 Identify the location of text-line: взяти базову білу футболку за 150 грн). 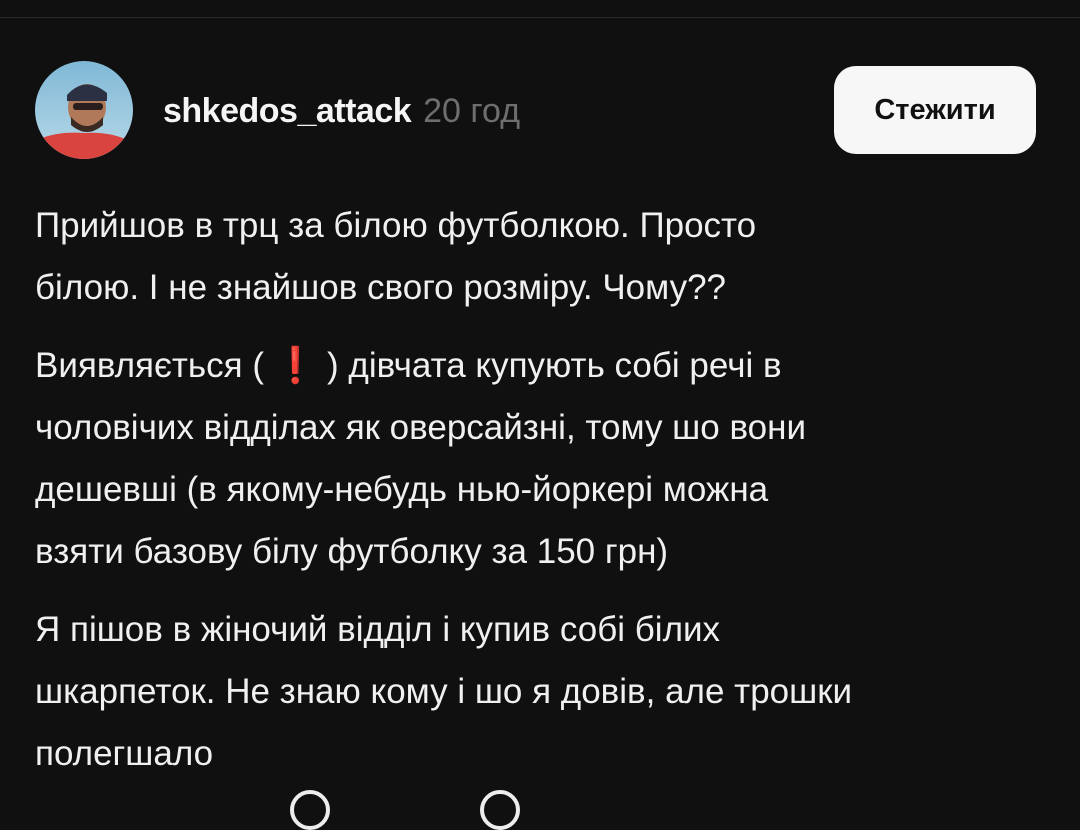
(352, 551).